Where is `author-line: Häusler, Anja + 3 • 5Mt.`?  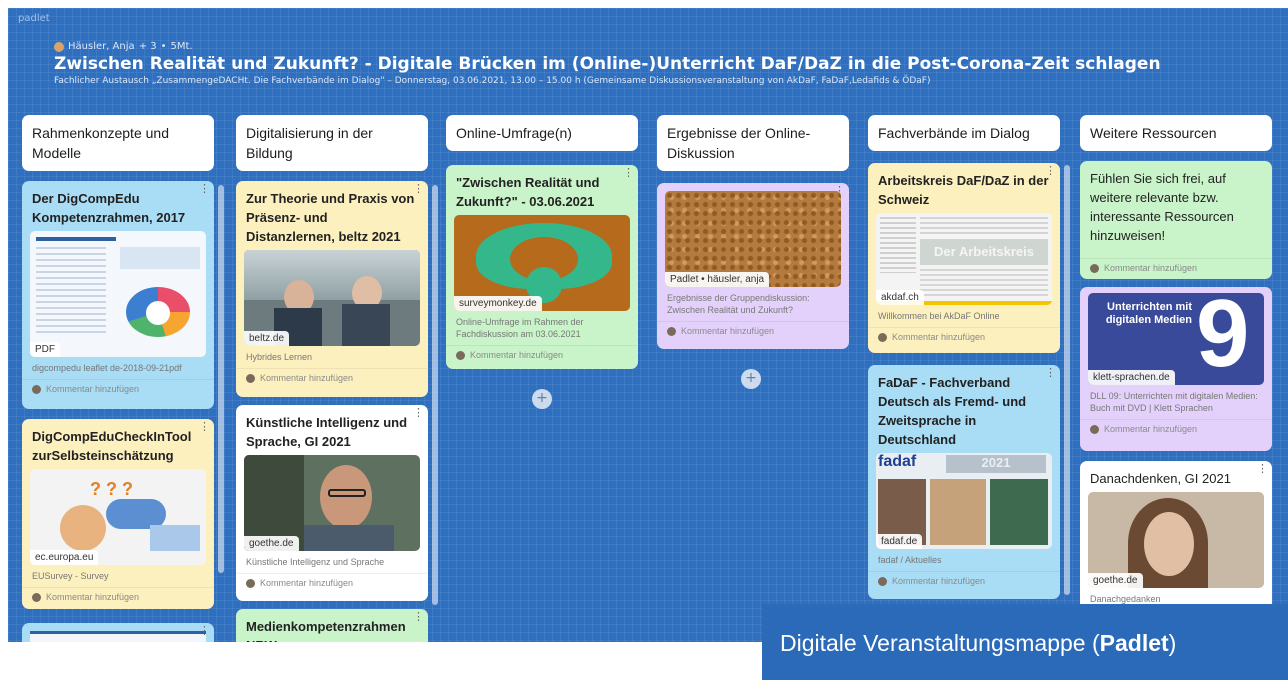 author-line: Häusler, Anja + 3 • 5Mt. is located at coordinates (123, 46).